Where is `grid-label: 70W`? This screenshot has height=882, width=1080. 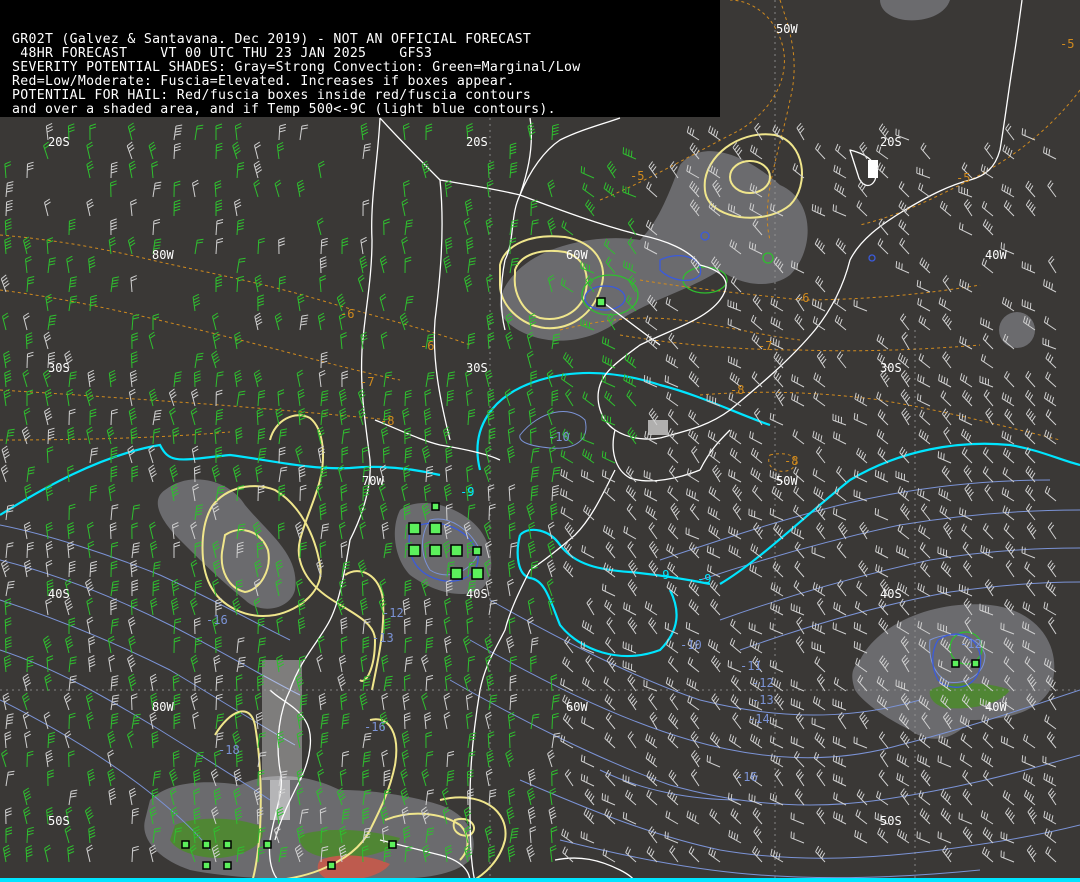
grid-label: 70W is located at coordinates (373, 481).